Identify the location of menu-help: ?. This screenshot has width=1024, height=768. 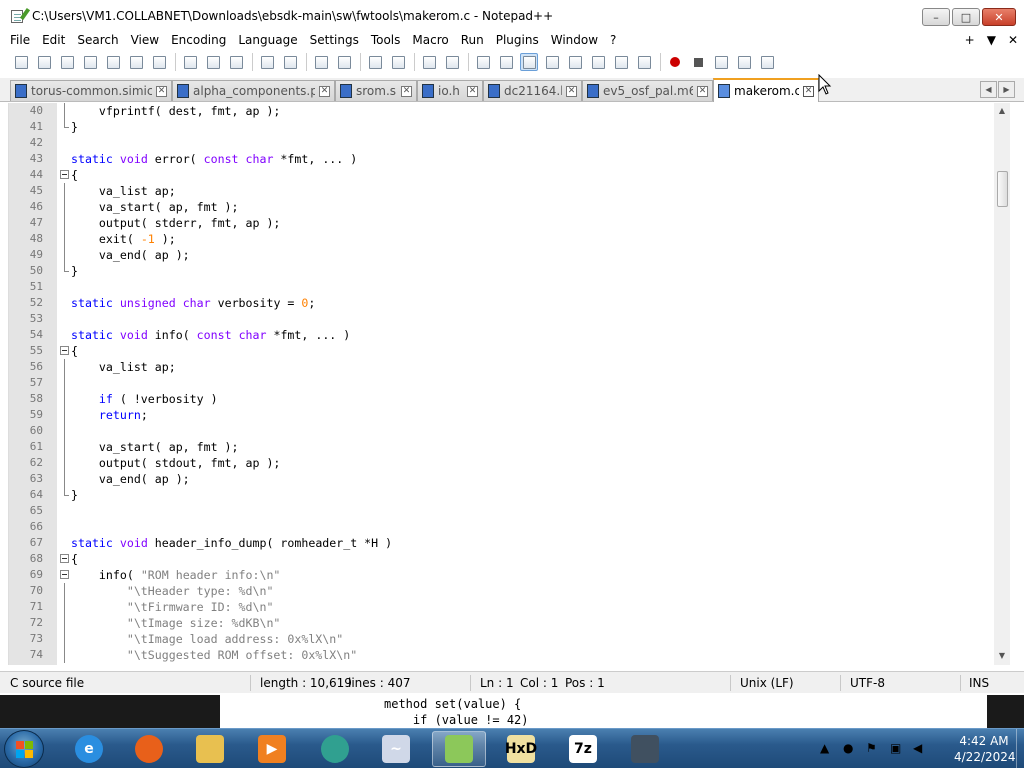
(613, 40).